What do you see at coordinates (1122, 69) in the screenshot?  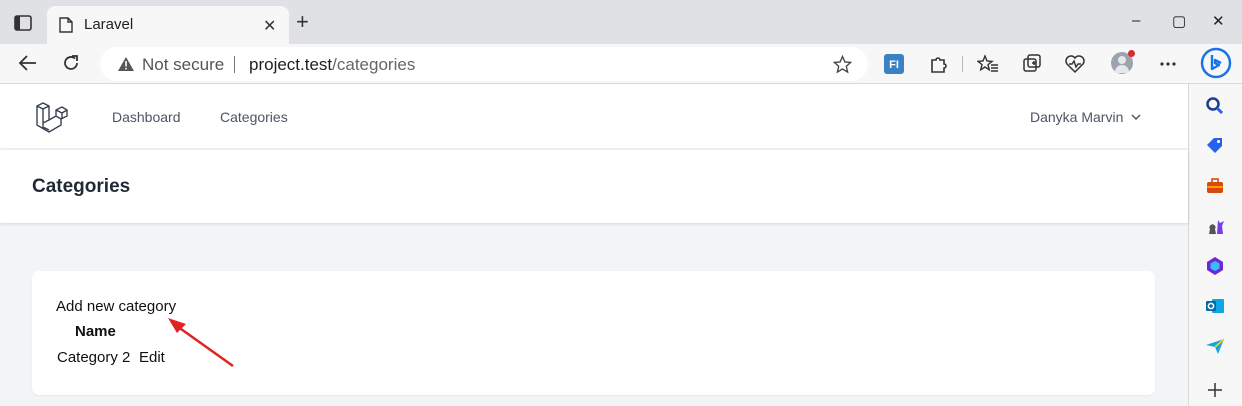 I see `avatar-body` at bounding box center [1122, 69].